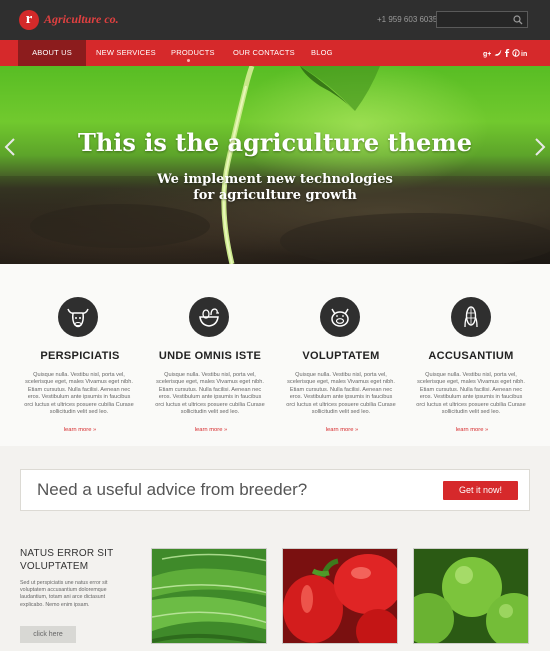  Describe the element at coordinates (540, 147) in the screenshot. I see `slider-next-arrow-icon` at that location.